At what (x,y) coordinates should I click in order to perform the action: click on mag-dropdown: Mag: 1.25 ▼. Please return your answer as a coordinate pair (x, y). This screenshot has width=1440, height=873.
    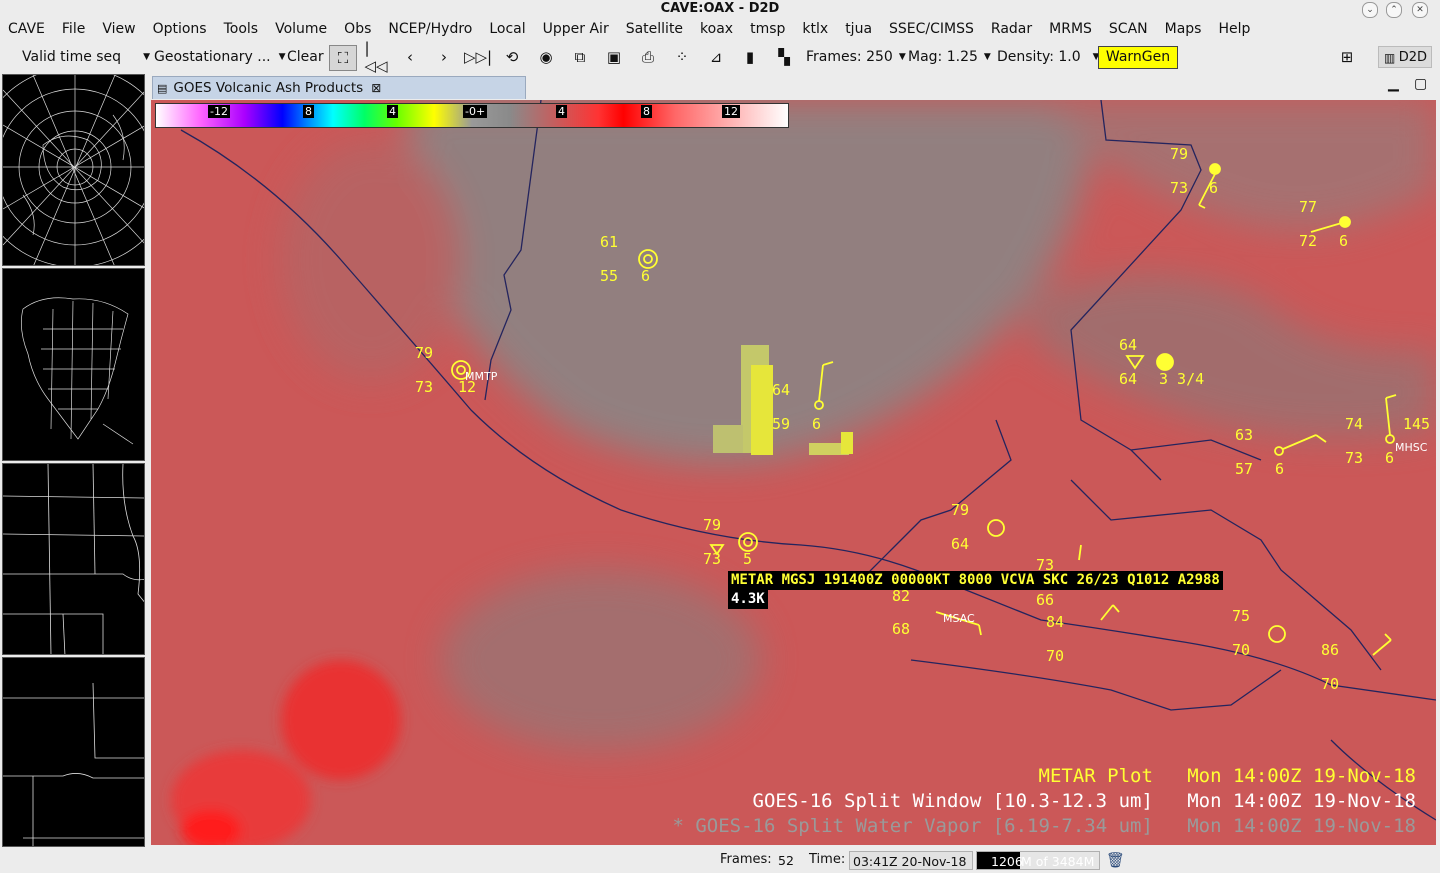
    Looking at the image, I should click on (949, 57).